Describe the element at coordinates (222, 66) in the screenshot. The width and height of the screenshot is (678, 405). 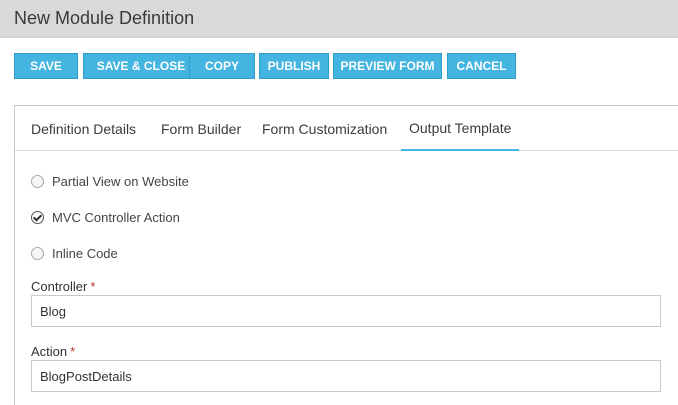
I see `copy-button: COPY` at that location.